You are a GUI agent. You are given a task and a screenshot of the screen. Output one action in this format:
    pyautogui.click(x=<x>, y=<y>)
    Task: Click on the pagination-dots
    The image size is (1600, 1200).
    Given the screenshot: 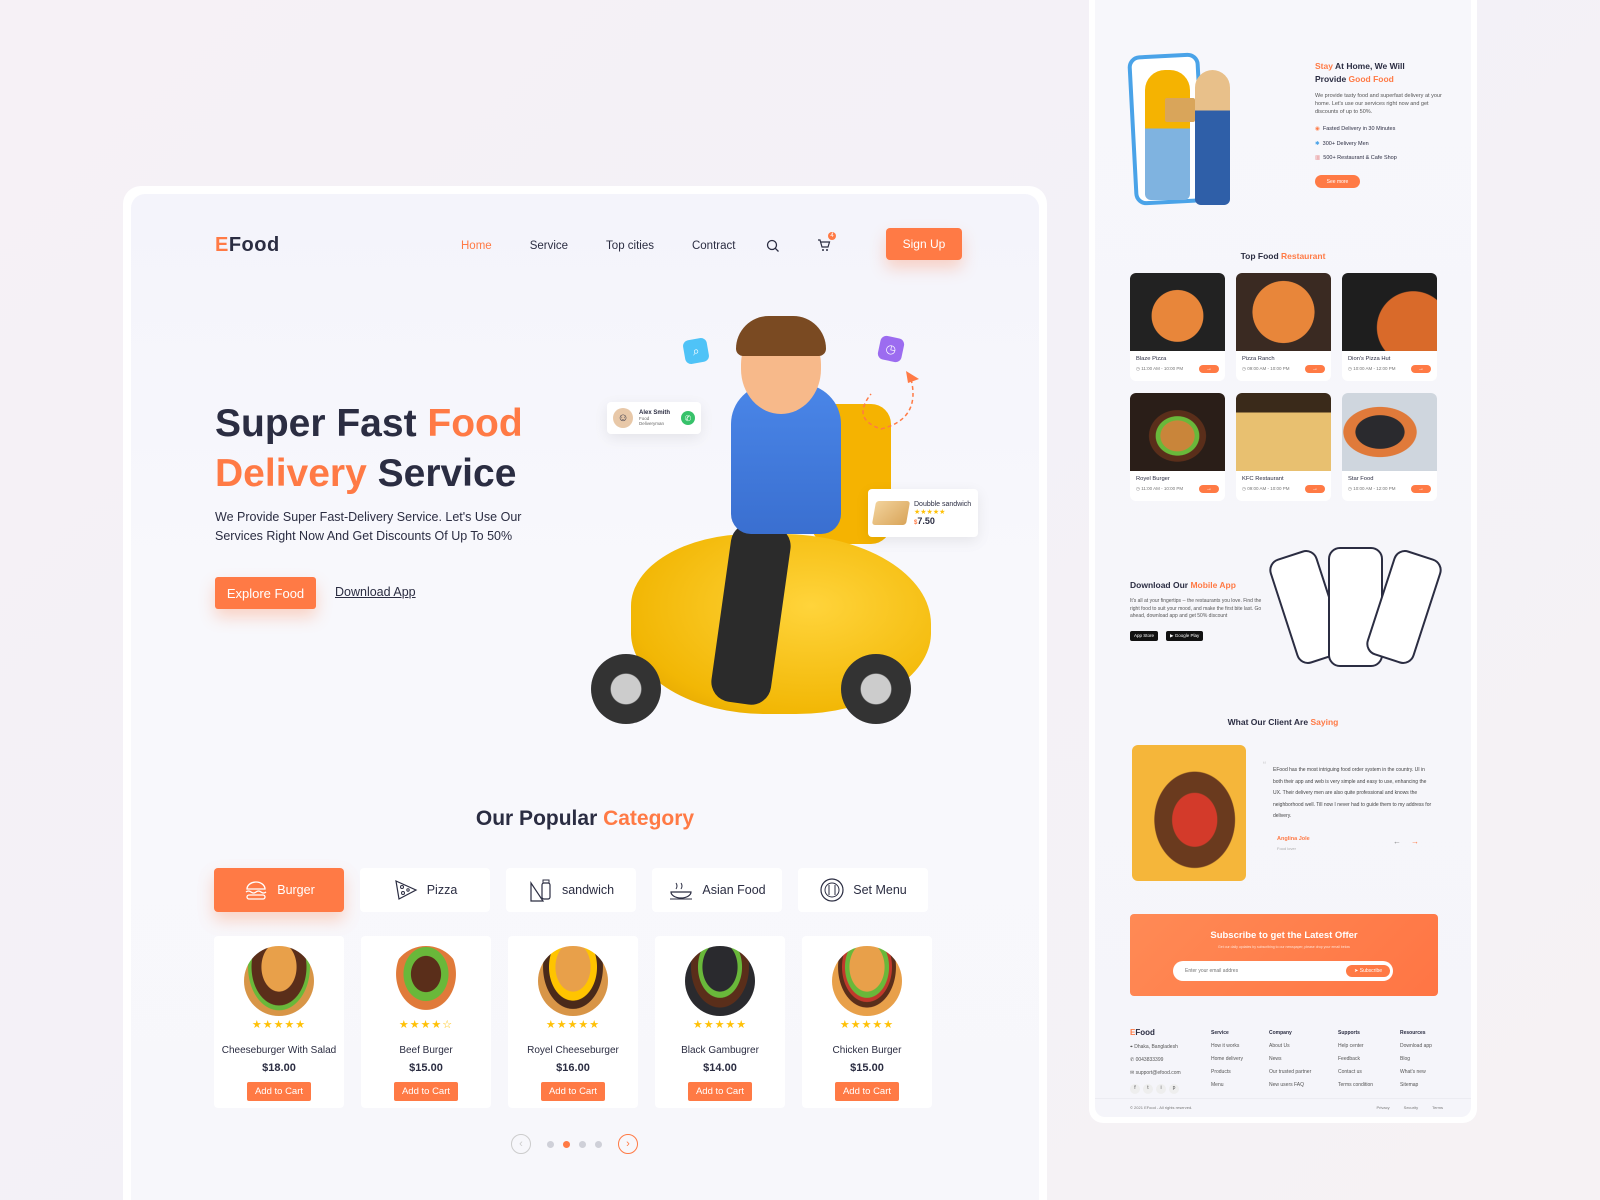 What is the action you would take?
    pyautogui.click(x=574, y=1144)
    